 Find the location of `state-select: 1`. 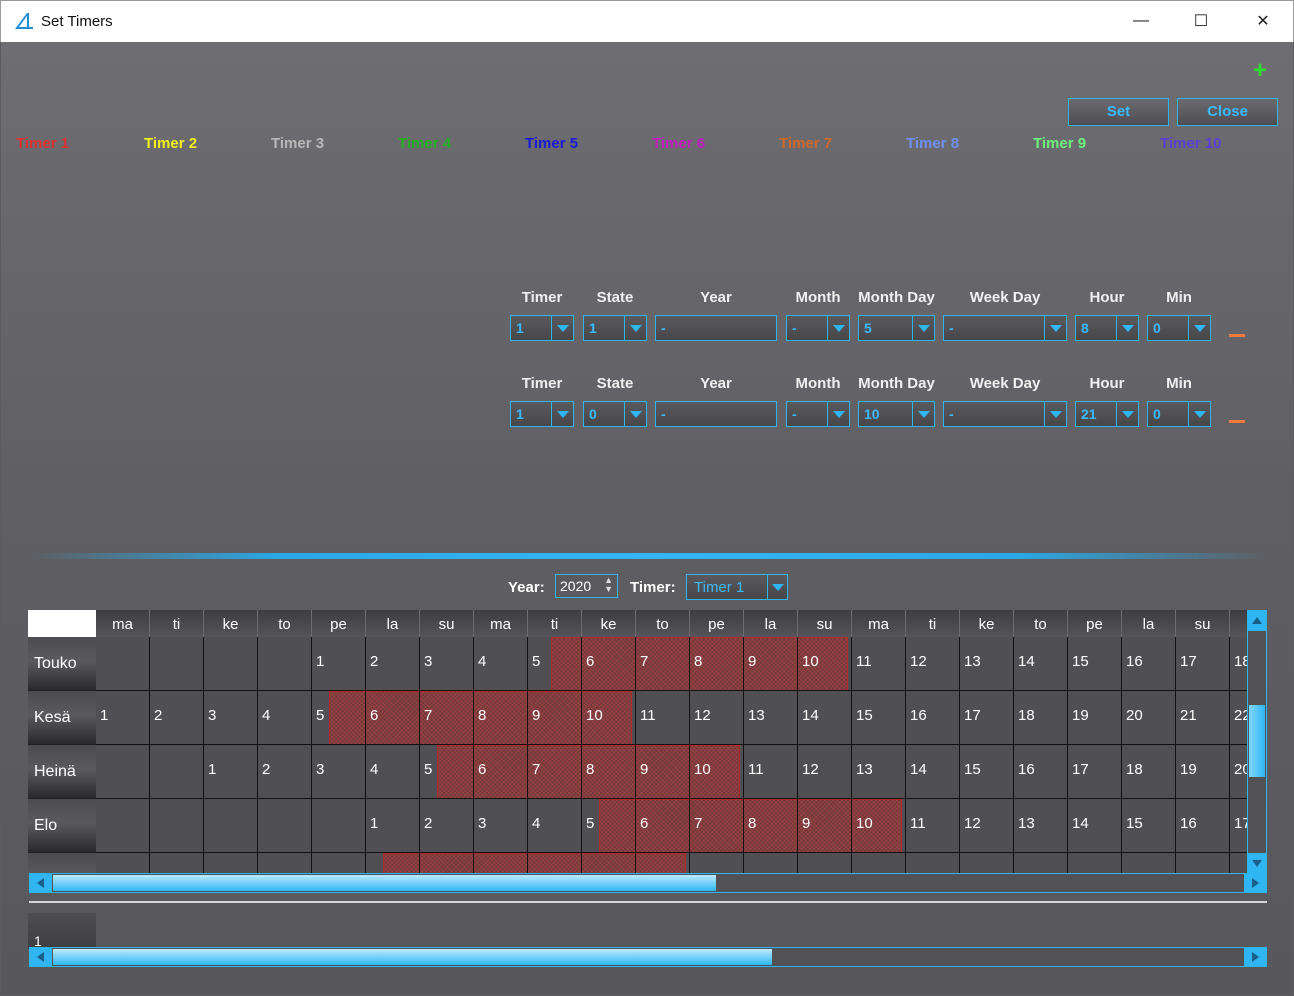

state-select: 1 is located at coordinates (615, 328).